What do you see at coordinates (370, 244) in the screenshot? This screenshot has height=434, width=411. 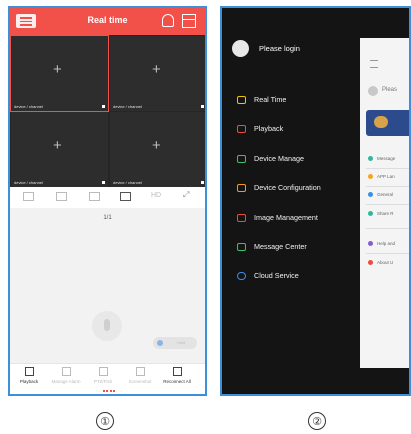 I see `help-icon` at bounding box center [370, 244].